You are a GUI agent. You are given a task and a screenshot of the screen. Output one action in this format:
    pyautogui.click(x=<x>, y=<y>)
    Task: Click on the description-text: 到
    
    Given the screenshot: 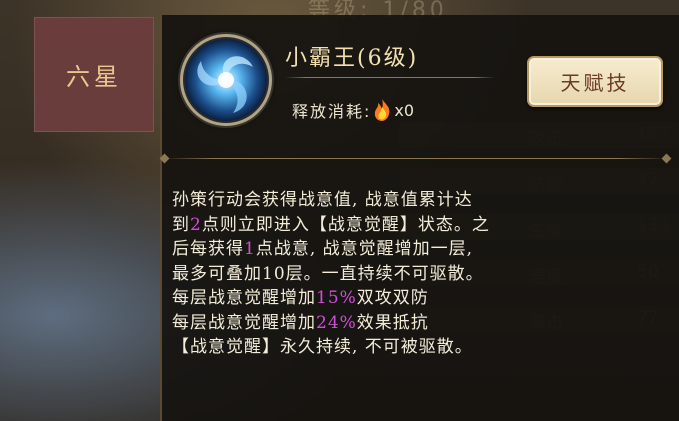 What is the action you would take?
    pyautogui.click(x=181, y=224)
    